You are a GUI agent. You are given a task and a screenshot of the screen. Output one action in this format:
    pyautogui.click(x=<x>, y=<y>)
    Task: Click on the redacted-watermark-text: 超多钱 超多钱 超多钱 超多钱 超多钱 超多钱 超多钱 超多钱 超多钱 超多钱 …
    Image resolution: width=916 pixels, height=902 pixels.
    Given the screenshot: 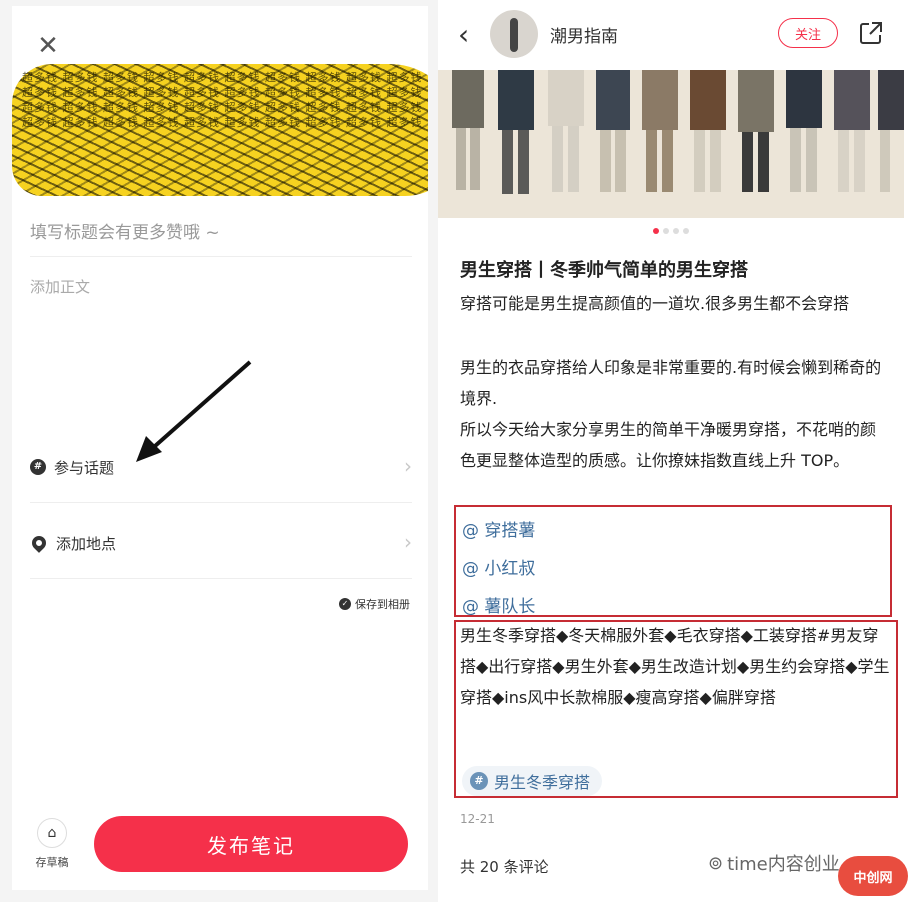 What is the action you would take?
    pyautogui.click(x=222, y=100)
    